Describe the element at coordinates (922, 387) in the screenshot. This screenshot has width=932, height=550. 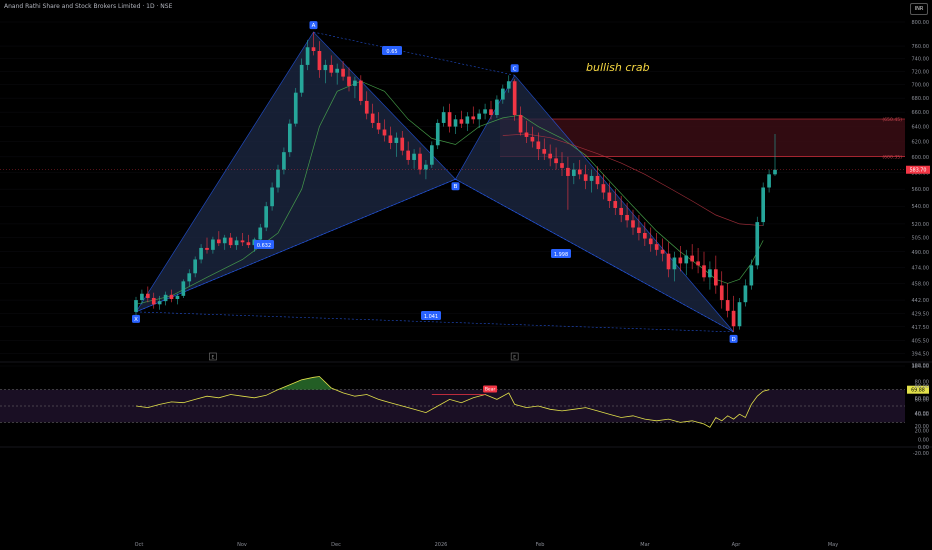
I see `lower-axis-tick: 80.00` at that location.